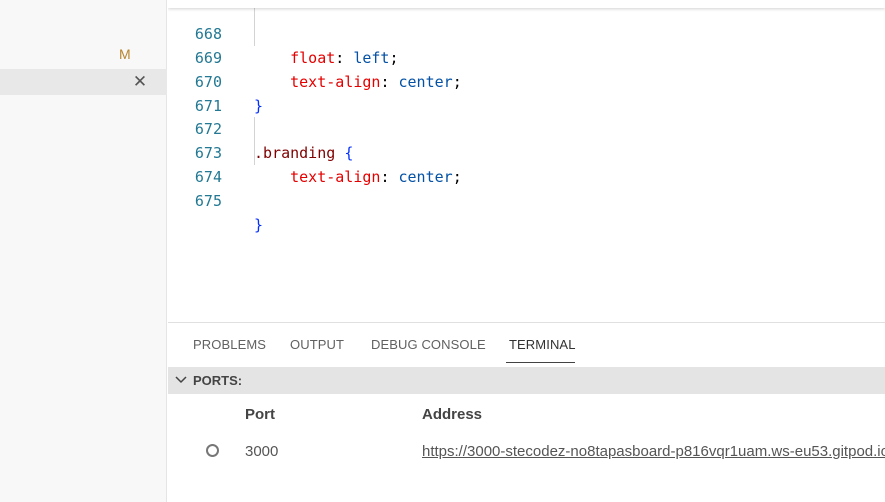 The image size is (885, 502). I want to click on code-line: 670 }, so click(526, 80).